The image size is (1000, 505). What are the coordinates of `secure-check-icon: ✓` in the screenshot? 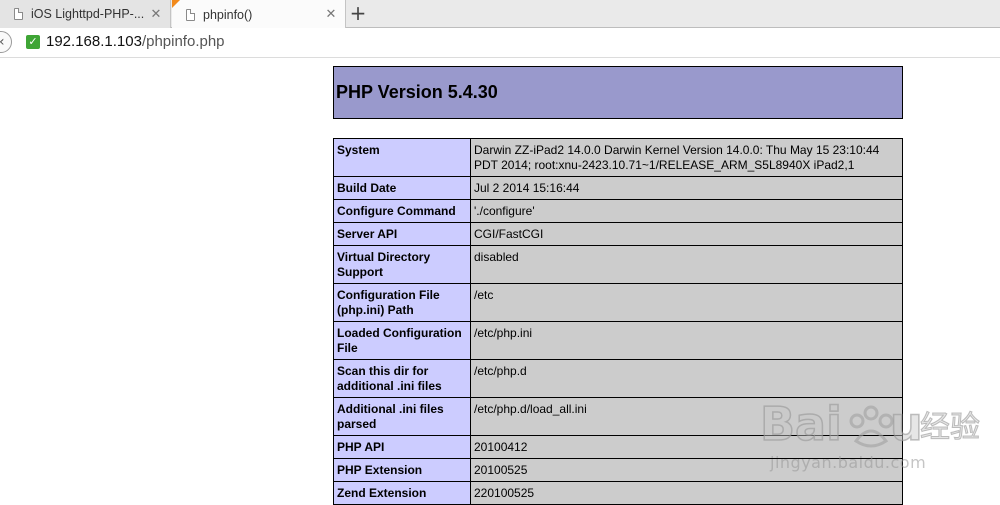 It's located at (33, 42).